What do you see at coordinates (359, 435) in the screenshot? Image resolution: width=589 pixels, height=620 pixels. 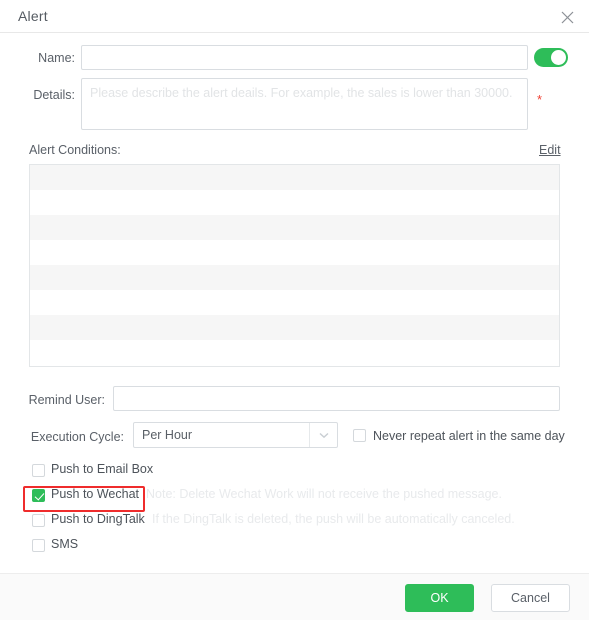 I see `never-repeat-checkbox` at bounding box center [359, 435].